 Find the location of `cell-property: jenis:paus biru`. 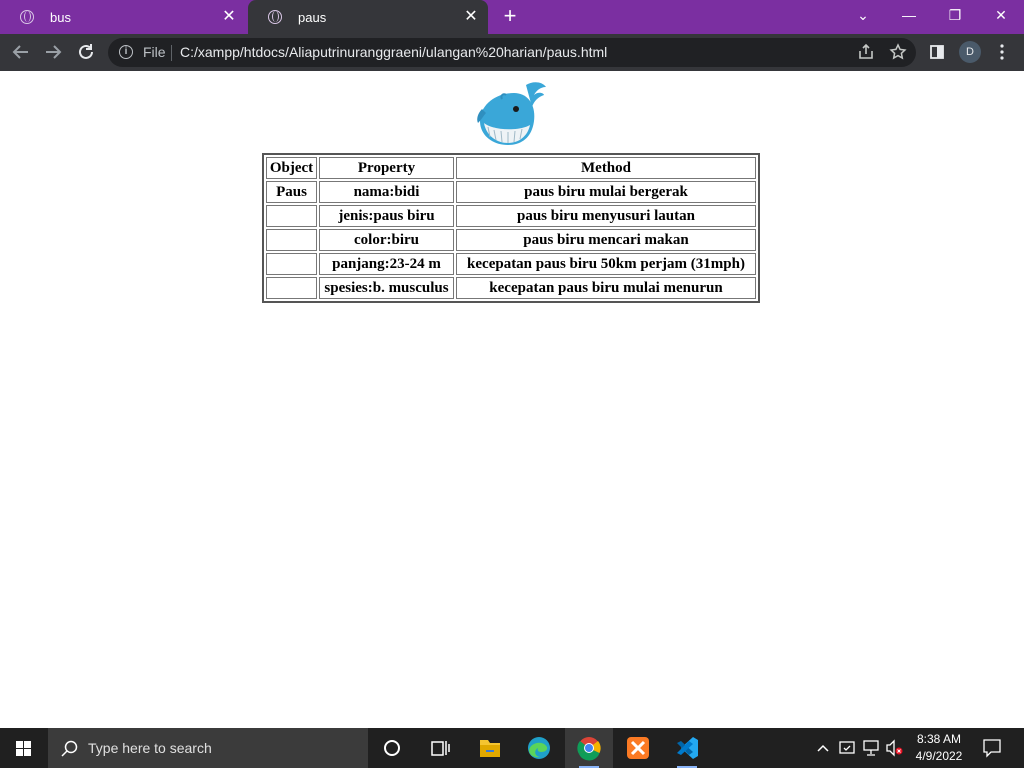

cell-property: jenis:paus biru is located at coordinates (386, 216).